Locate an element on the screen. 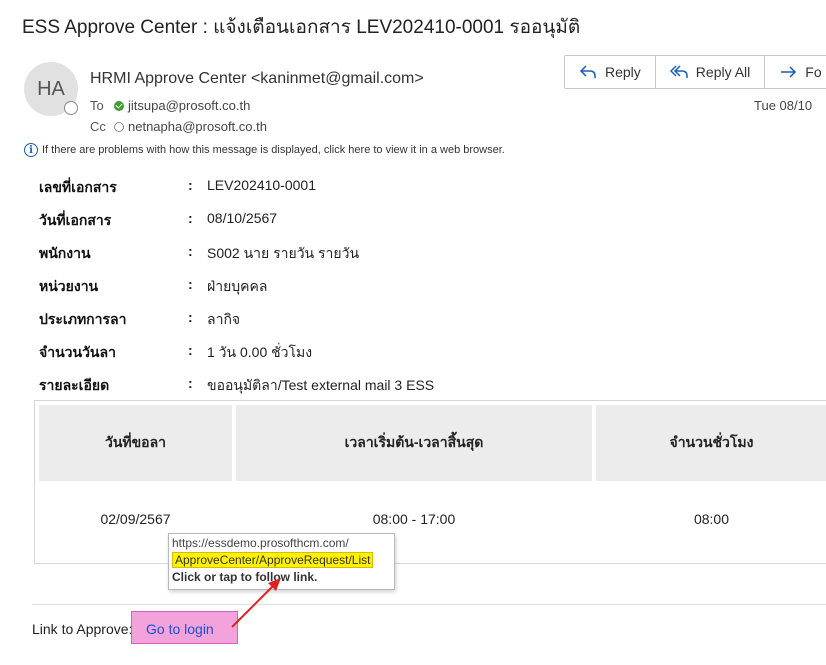 Image resolution: width=826 pixels, height=665 pixels. annotation-arrow-icon is located at coordinates (256, 603).